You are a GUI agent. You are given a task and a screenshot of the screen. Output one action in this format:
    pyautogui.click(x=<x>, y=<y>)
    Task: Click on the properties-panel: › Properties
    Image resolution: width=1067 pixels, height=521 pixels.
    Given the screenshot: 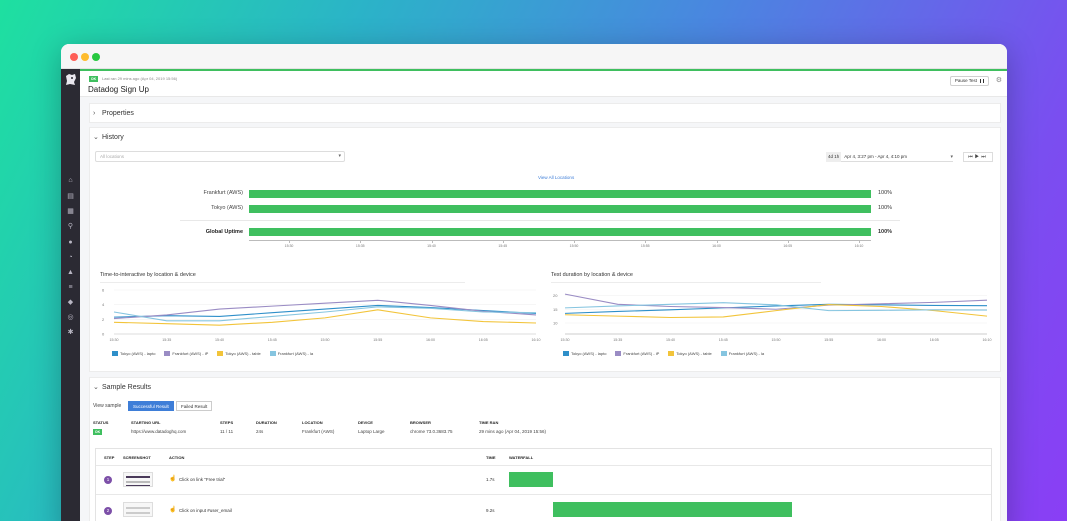 What is the action you would take?
    pyautogui.click(x=545, y=113)
    